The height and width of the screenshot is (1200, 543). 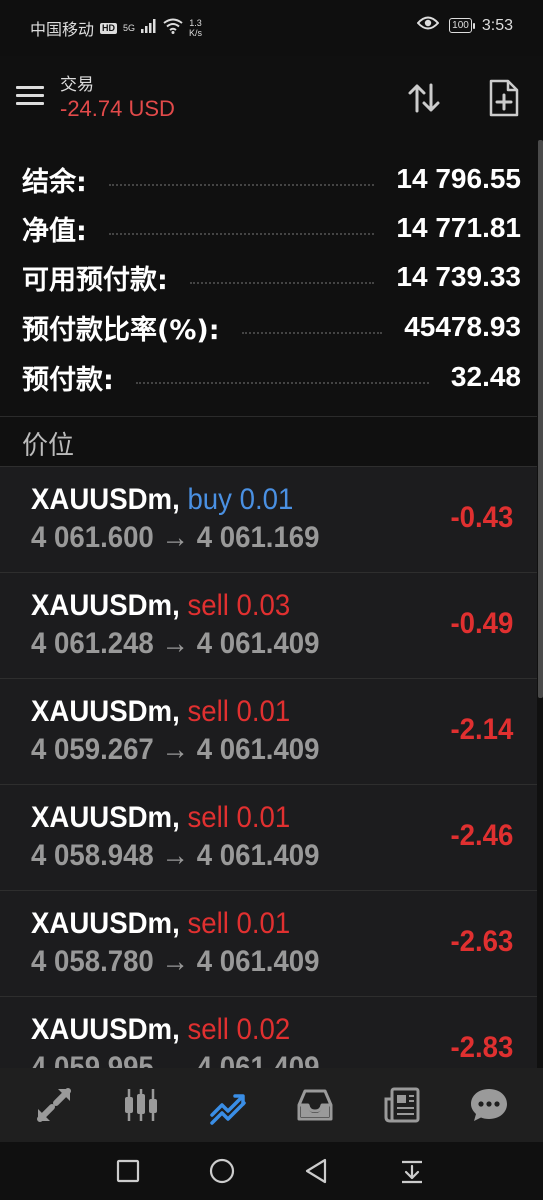 I want to click on bottom-tab-bar, so click(x=271, y=1105).